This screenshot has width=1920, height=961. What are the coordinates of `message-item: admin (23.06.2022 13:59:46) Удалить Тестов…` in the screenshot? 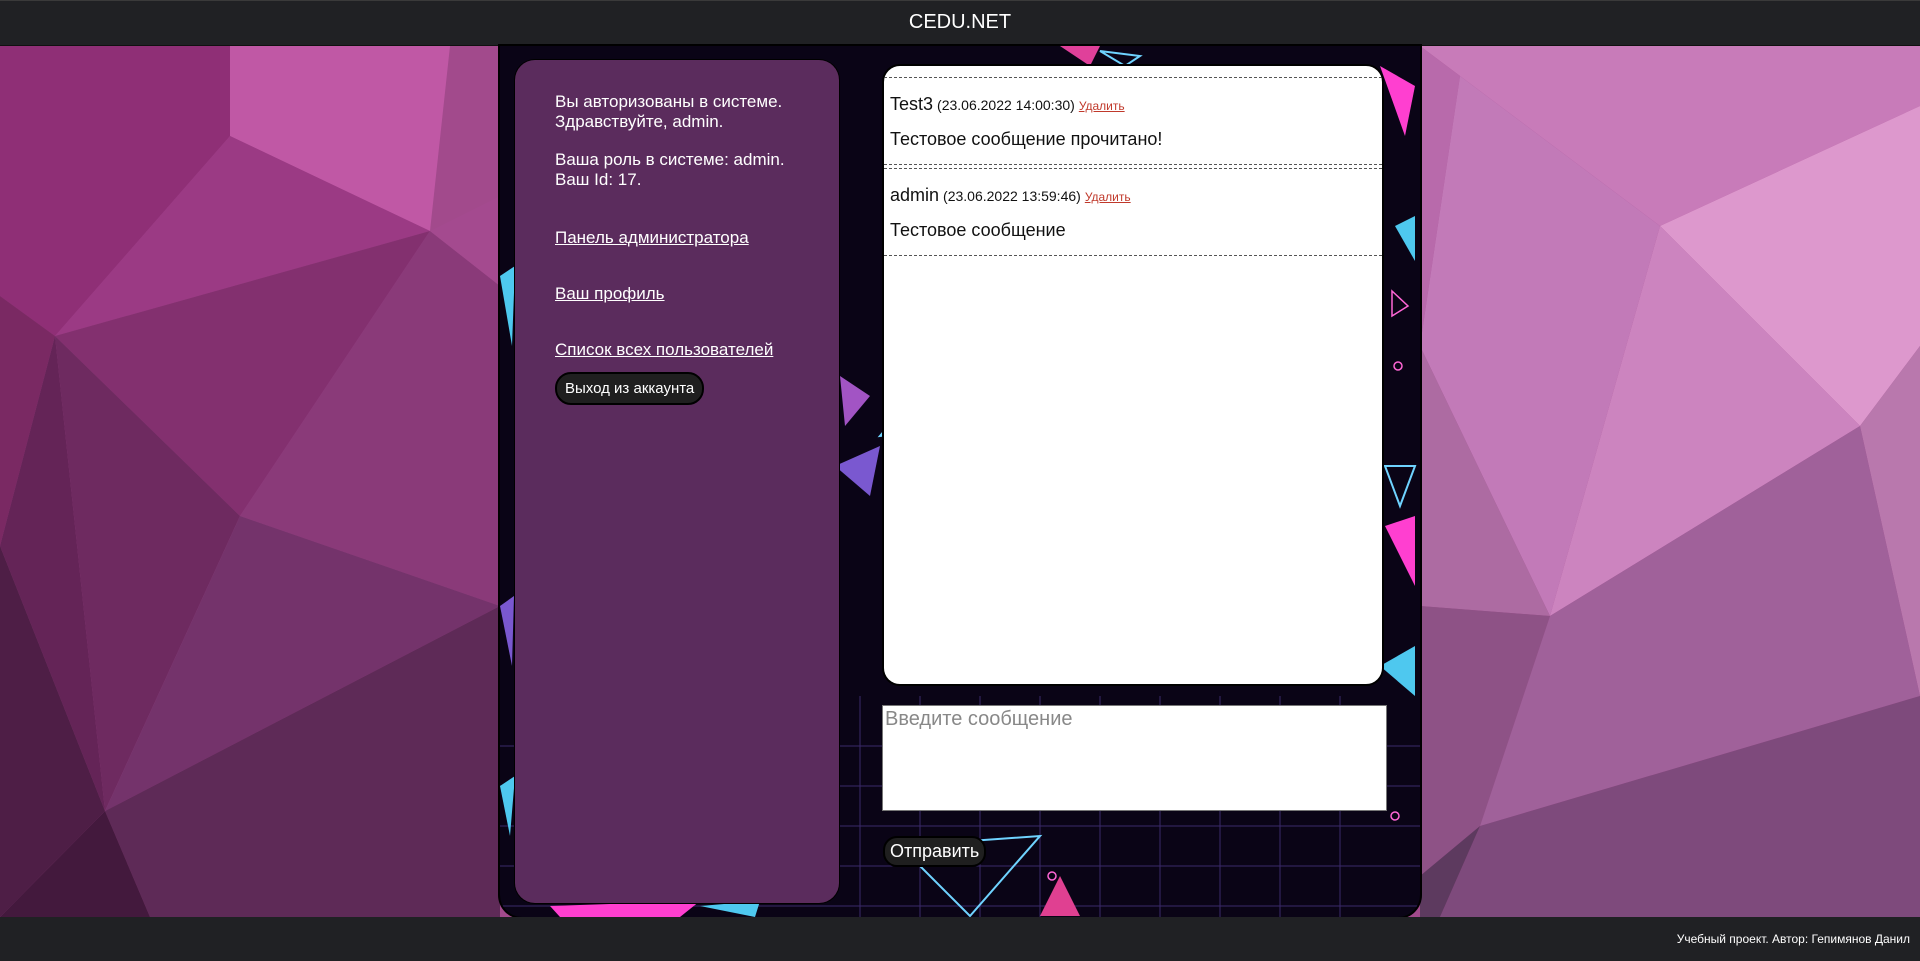 It's located at (1133, 212).